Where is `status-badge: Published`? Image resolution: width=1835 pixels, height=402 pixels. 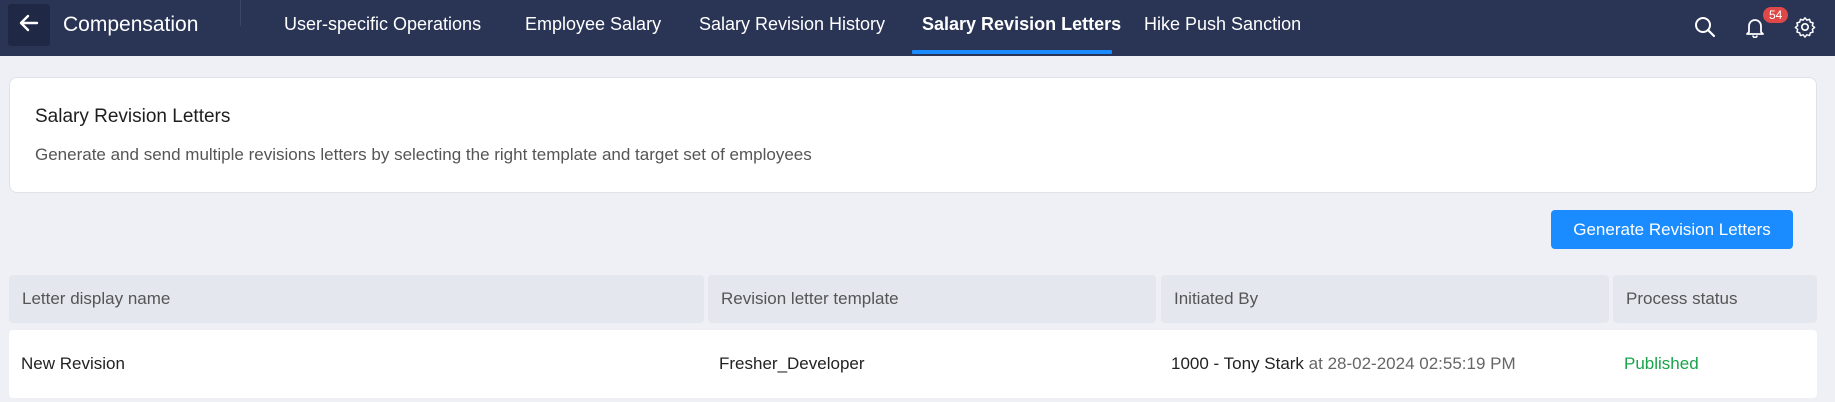 status-badge: Published is located at coordinates (1661, 363).